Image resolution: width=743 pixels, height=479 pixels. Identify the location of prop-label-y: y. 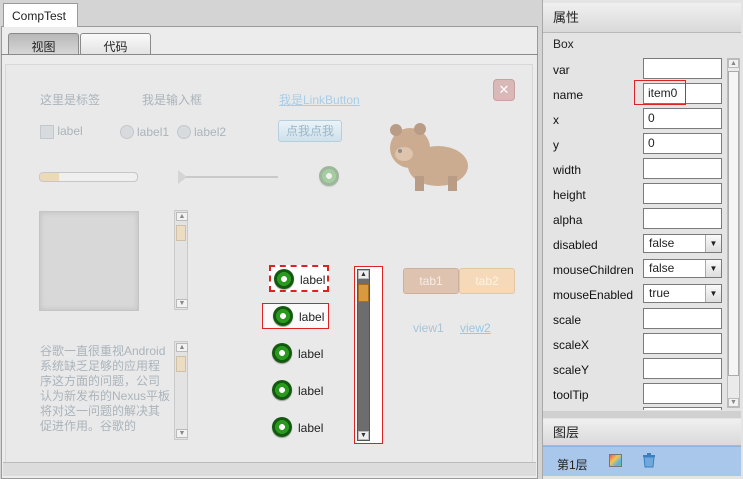
(556, 145).